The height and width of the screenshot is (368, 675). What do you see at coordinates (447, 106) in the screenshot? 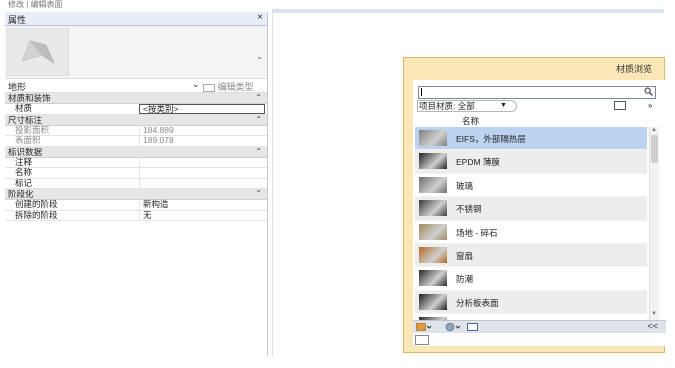
I see `filter-label: 项目材质: 全部` at bounding box center [447, 106].